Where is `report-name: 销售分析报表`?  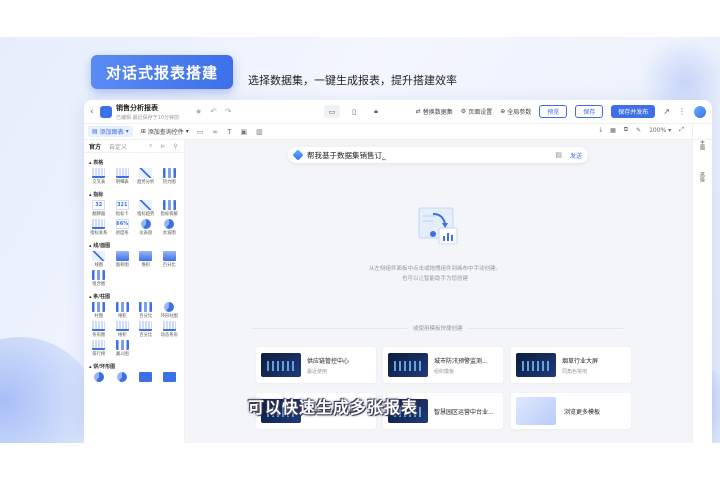 report-name: 销售分析报表 is located at coordinates (147, 108).